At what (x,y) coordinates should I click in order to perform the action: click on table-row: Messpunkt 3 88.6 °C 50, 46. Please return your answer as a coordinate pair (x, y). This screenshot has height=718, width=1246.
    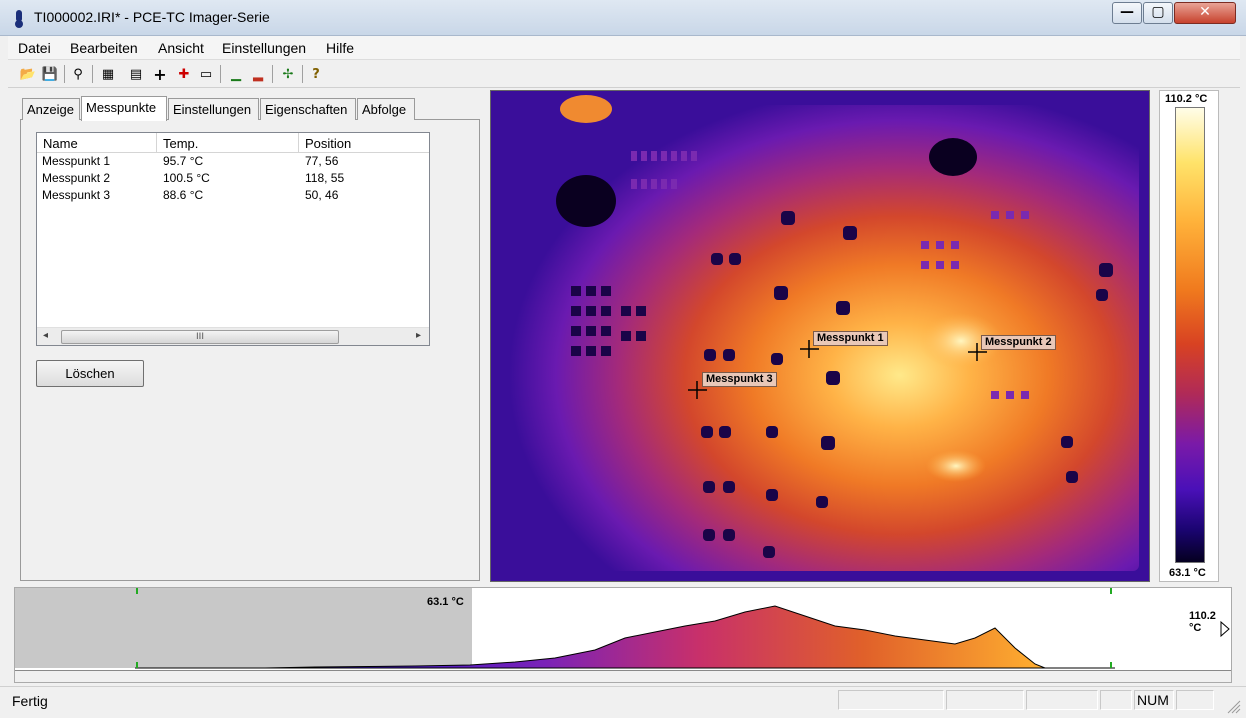
    Looking at the image, I should click on (233, 195).